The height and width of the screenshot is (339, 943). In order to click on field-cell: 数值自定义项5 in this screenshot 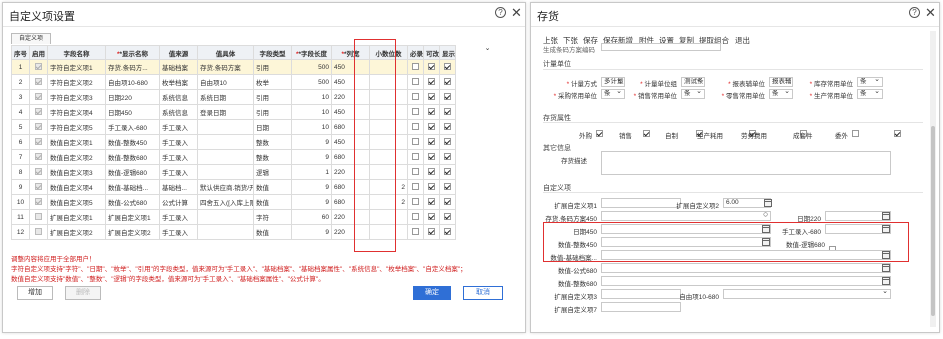, I will do `click(76, 202)`.